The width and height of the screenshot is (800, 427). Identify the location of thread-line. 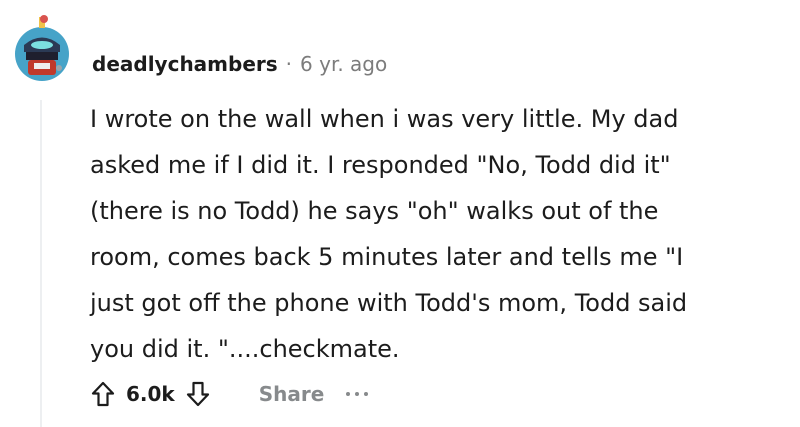
(41, 263).